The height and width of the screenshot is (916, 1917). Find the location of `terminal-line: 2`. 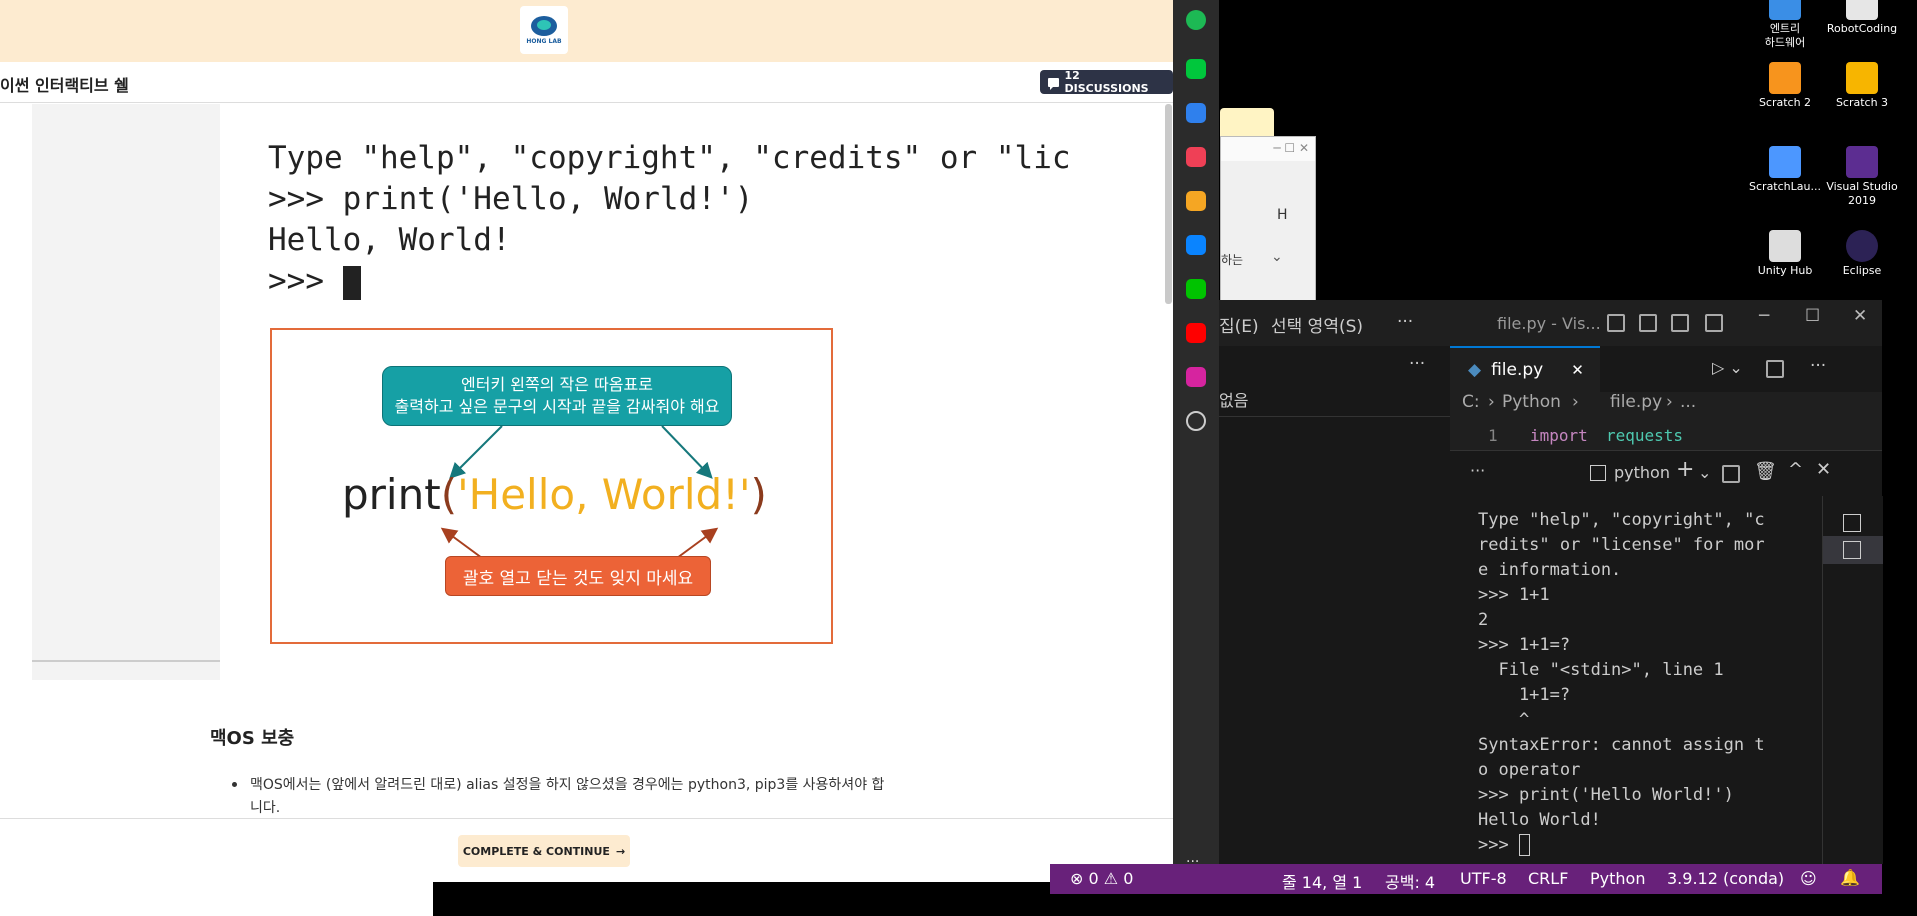

terminal-line: 2 is located at coordinates (1483, 620).